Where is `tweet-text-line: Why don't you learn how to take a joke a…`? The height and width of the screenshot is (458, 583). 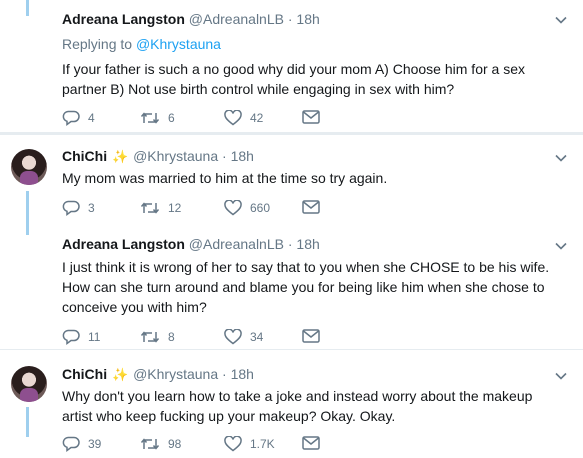
tweet-text-line: Why don't you learn how to take a joke a… is located at coordinates (297, 396).